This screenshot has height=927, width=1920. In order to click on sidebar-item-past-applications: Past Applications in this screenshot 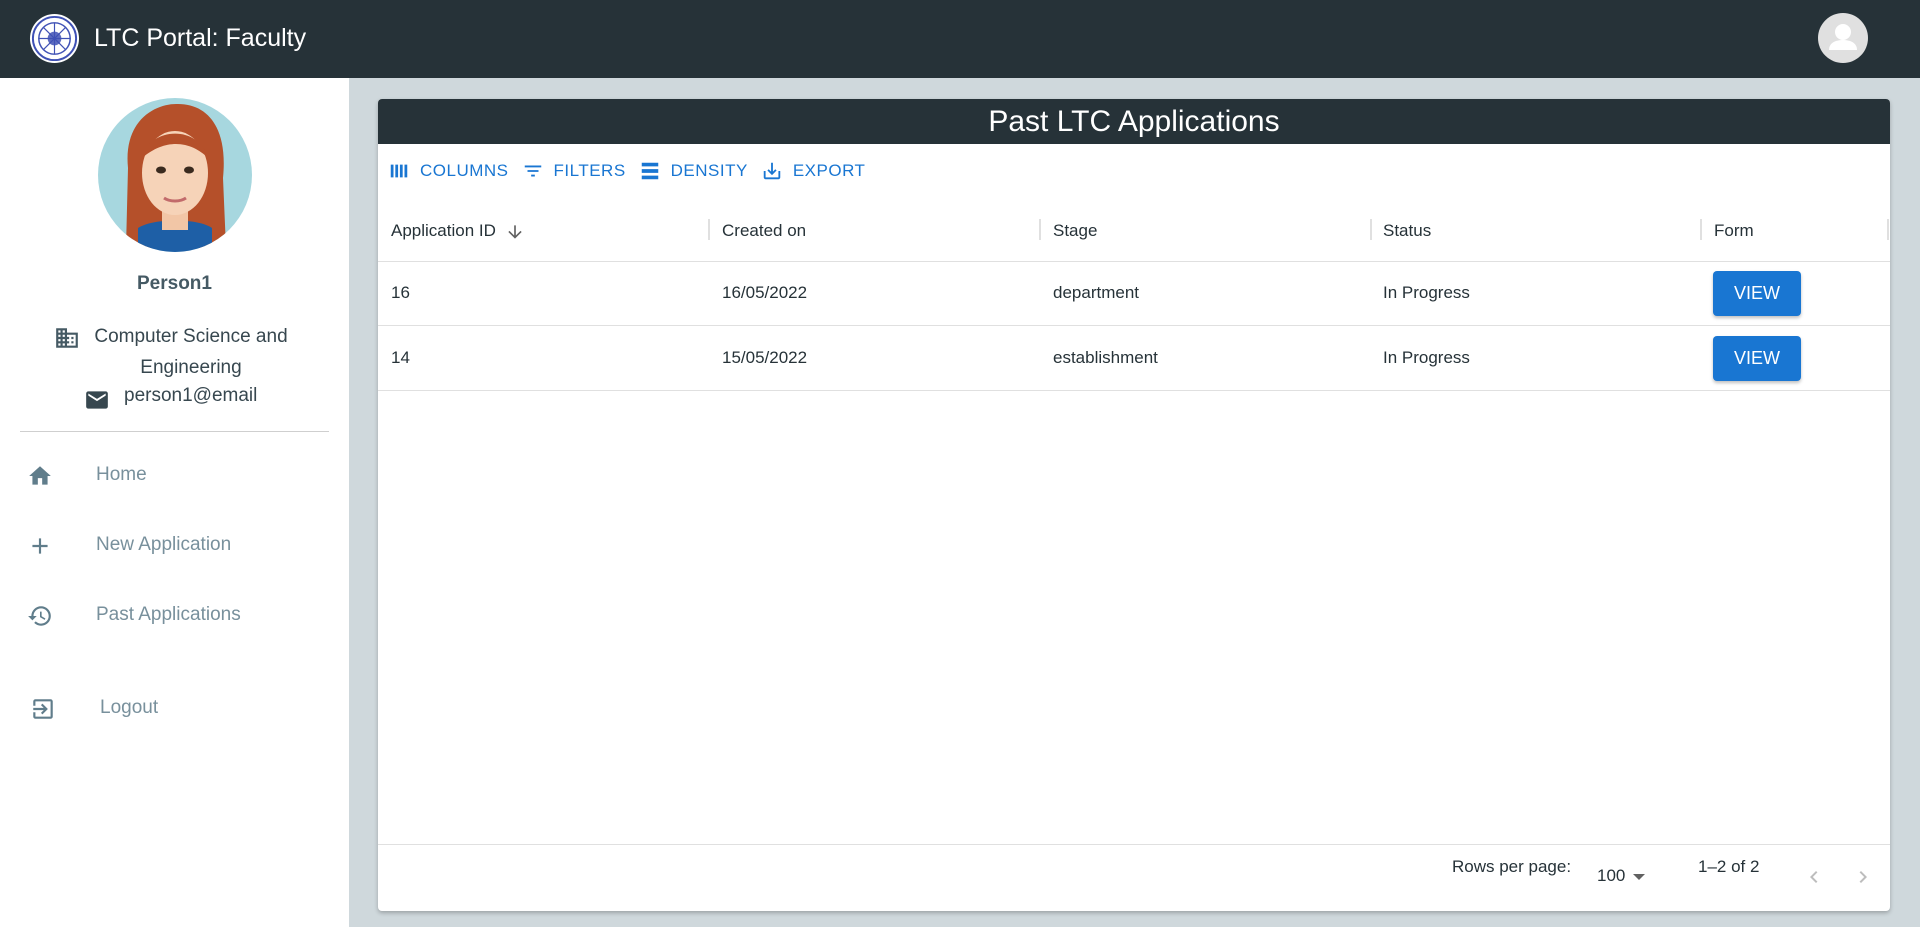, I will do `click(174, 616)`.